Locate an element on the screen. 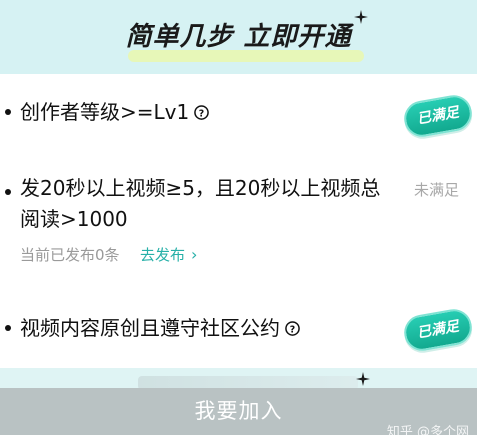 This screenshot has width=477, height=440. requirement-label: 创作者等级>=Lv1 is located at coordinates (105, 112).